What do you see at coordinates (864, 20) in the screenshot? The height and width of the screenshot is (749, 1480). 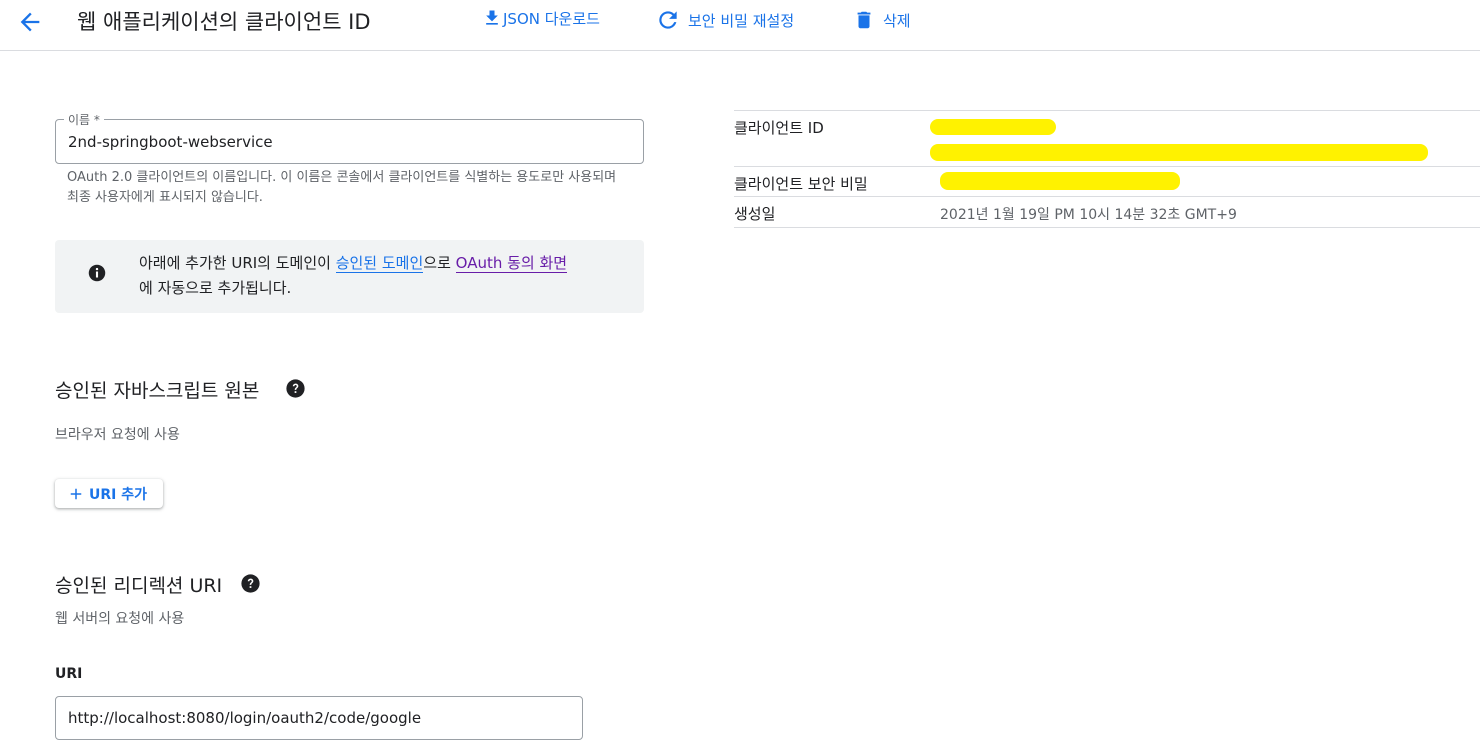 I see `trash-icon` at bounding box center [864, 20].